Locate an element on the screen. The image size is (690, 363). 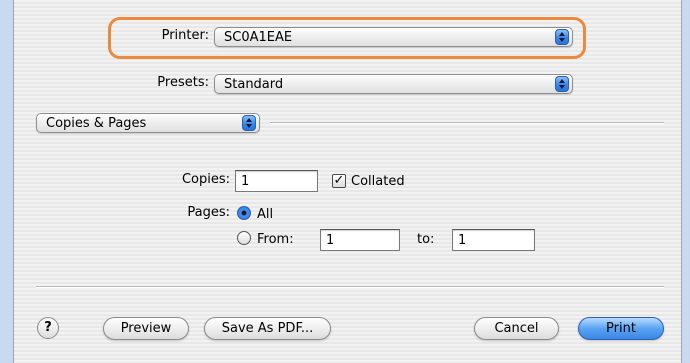
print-button: Print is located at coordinates (621, 328).